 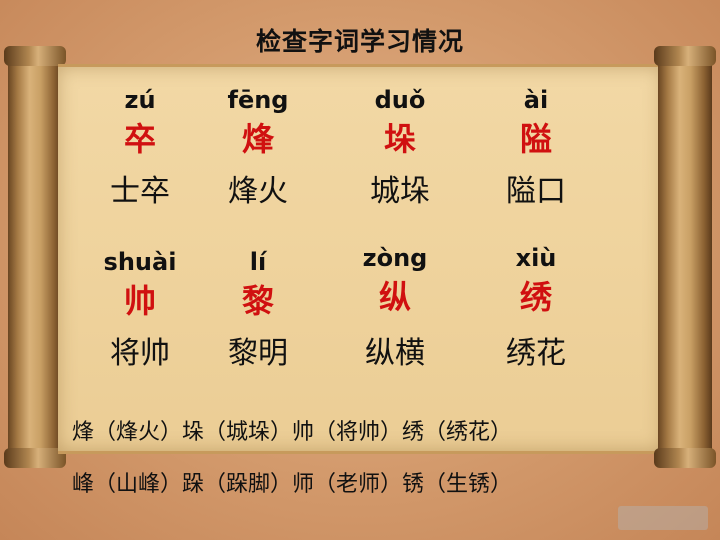 I want to click on pinyin: fēng, so click(x=258, y=100).